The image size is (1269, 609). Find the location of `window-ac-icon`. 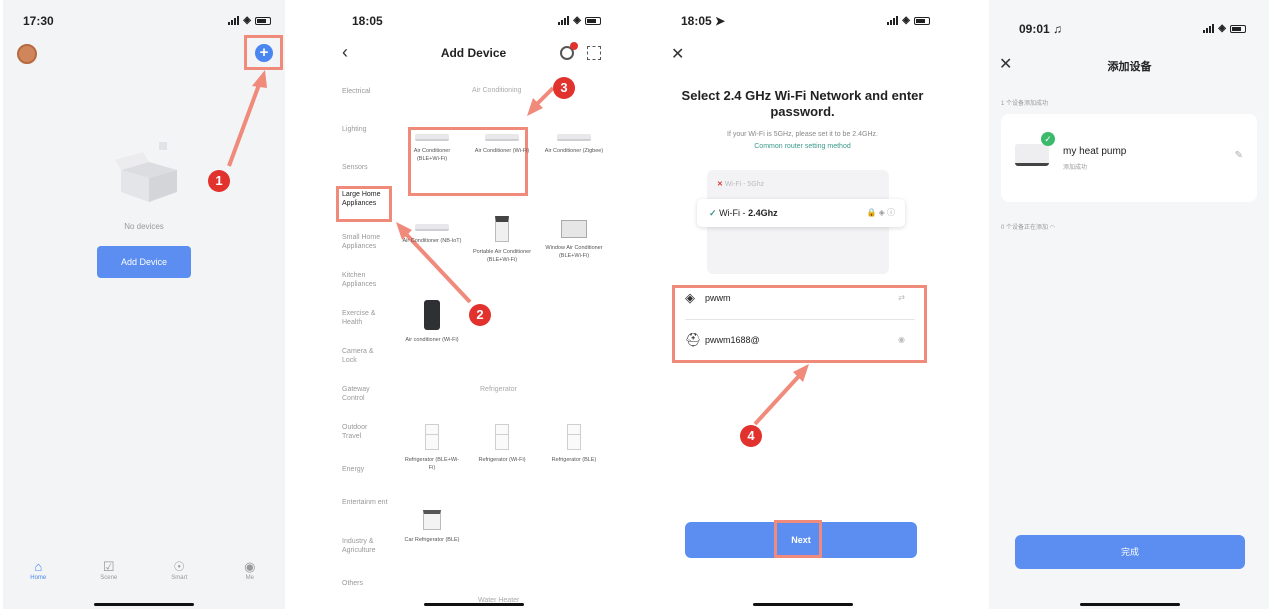

window-ac-icon is located at coordinates (574, 229).